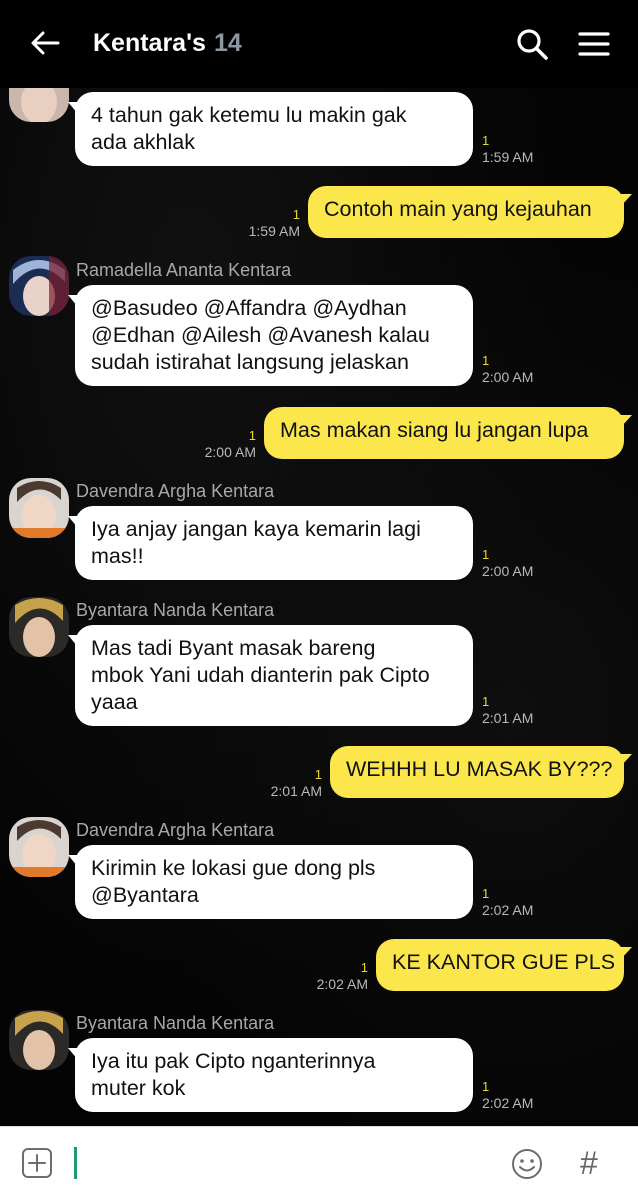  What do you see at coordinates (250, 362) in the screenshot?
I see `message-text: sudah istirahat langsung jelaskan` at bounding box center [250, 362].